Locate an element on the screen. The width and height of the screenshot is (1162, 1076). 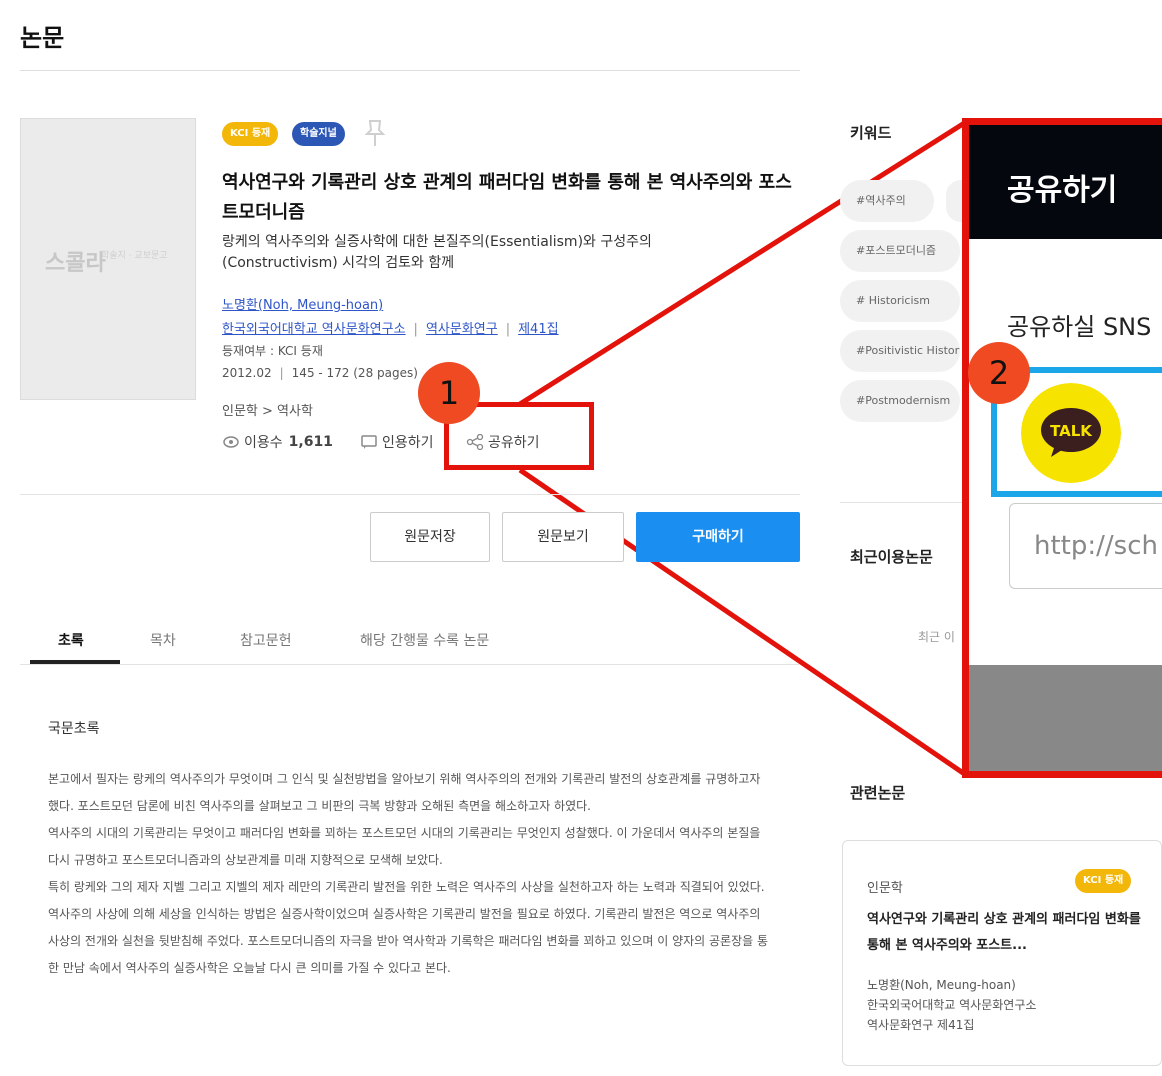
keywords-label: 키워드 is located at coordinates (871, 133).